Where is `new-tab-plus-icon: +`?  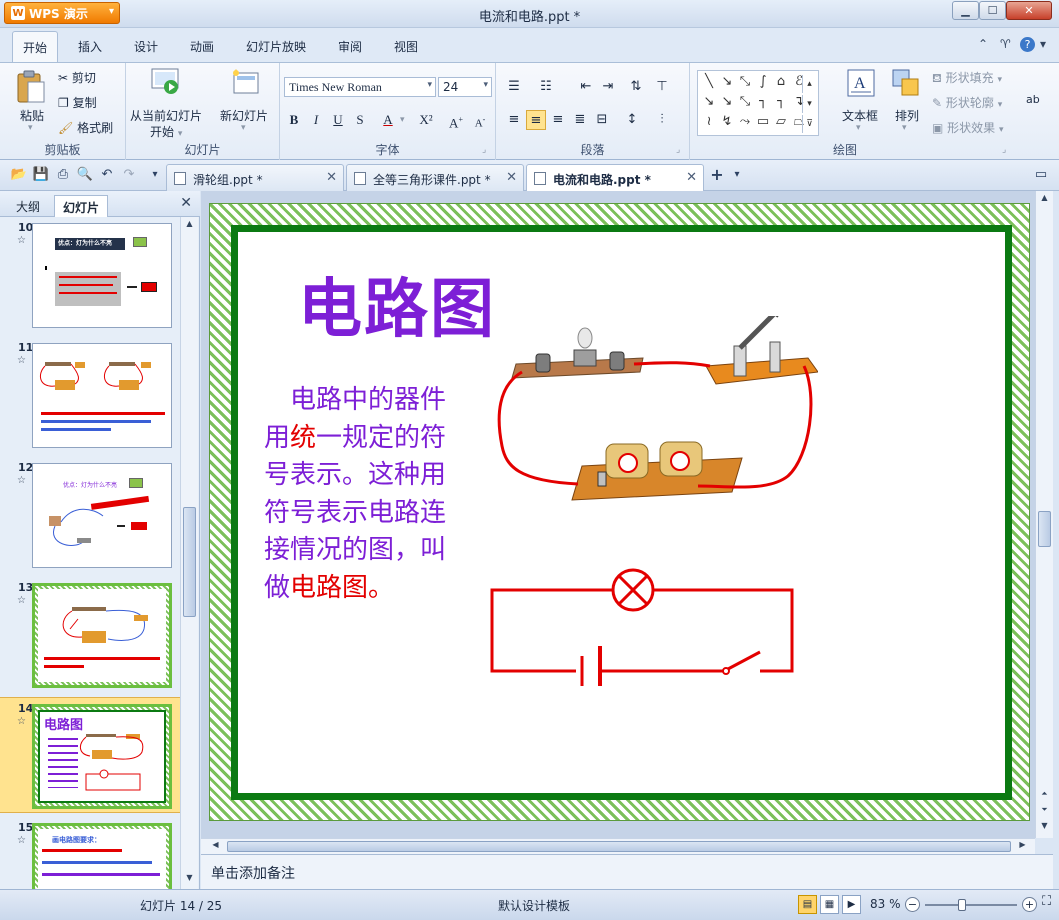 new-tab-plus-icon: + is located at coordinates (717, 175).